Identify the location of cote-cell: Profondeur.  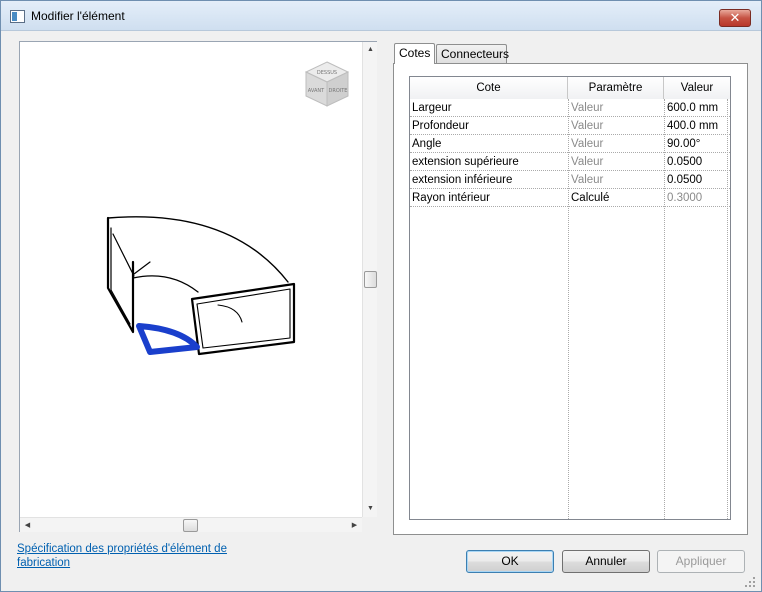
(440, 126).